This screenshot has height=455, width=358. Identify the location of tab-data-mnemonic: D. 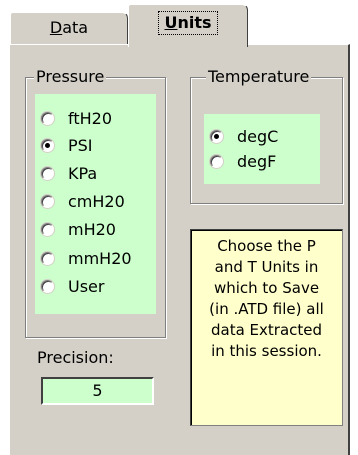
(56, 27).